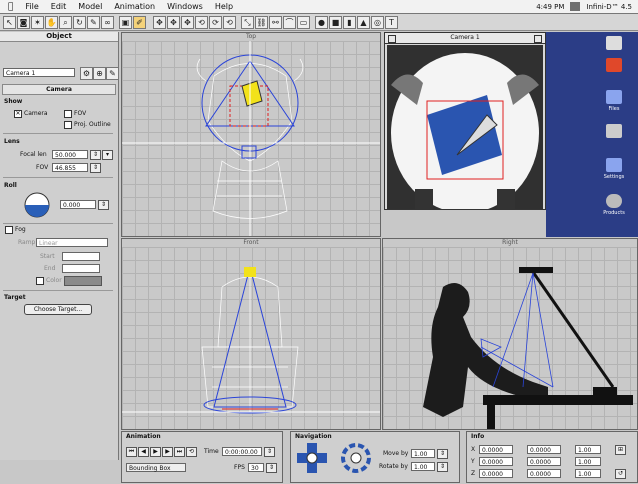 The height and width of the screenshot is (484, 638). What do you see at coordinates (9, 22) in the screenshot?
I see `arrow-tool-icon: ↖` at bounding box center [9, 22].